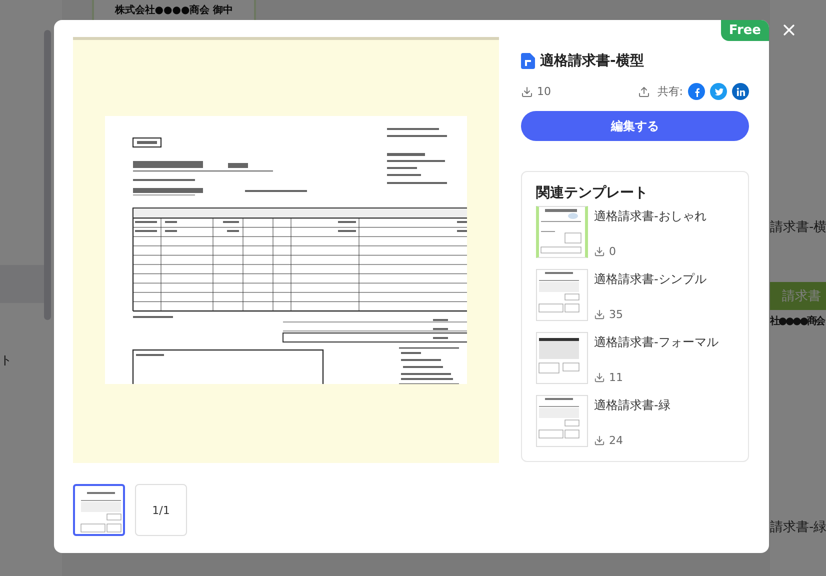 This screenshot has height=576, width=826. What do you see at coordinates (561, 231) in the screenshot?
I see `template-thumbnail-drawing` at bounding box center [561, 231].